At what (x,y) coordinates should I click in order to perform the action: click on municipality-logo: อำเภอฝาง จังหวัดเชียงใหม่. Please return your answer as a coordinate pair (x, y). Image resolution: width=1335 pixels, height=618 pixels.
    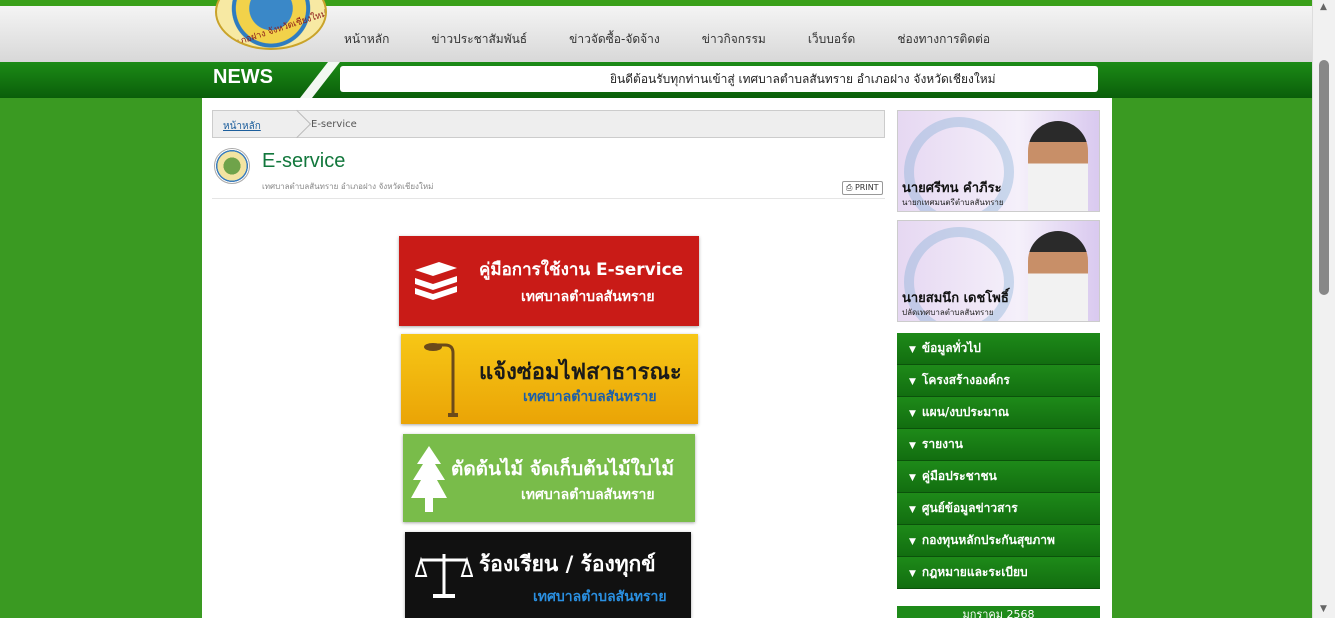
    Looking at the image, I should click on (271, 25).